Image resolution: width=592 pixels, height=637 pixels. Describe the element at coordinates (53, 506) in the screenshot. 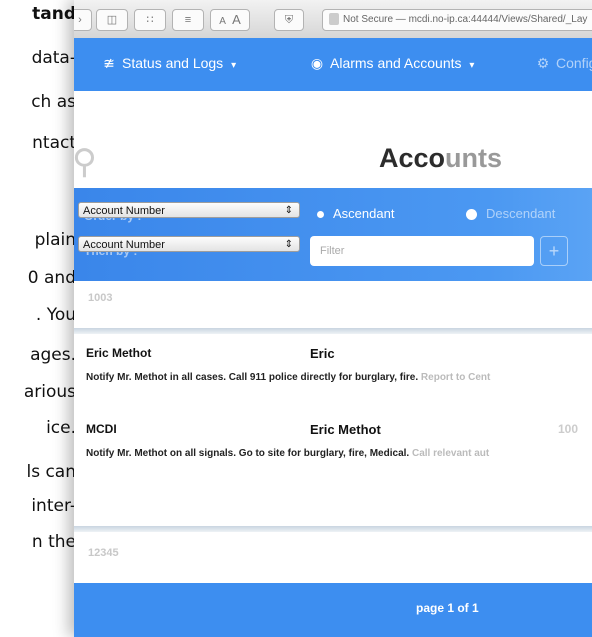

I see `doc-line: inter-` at that location.